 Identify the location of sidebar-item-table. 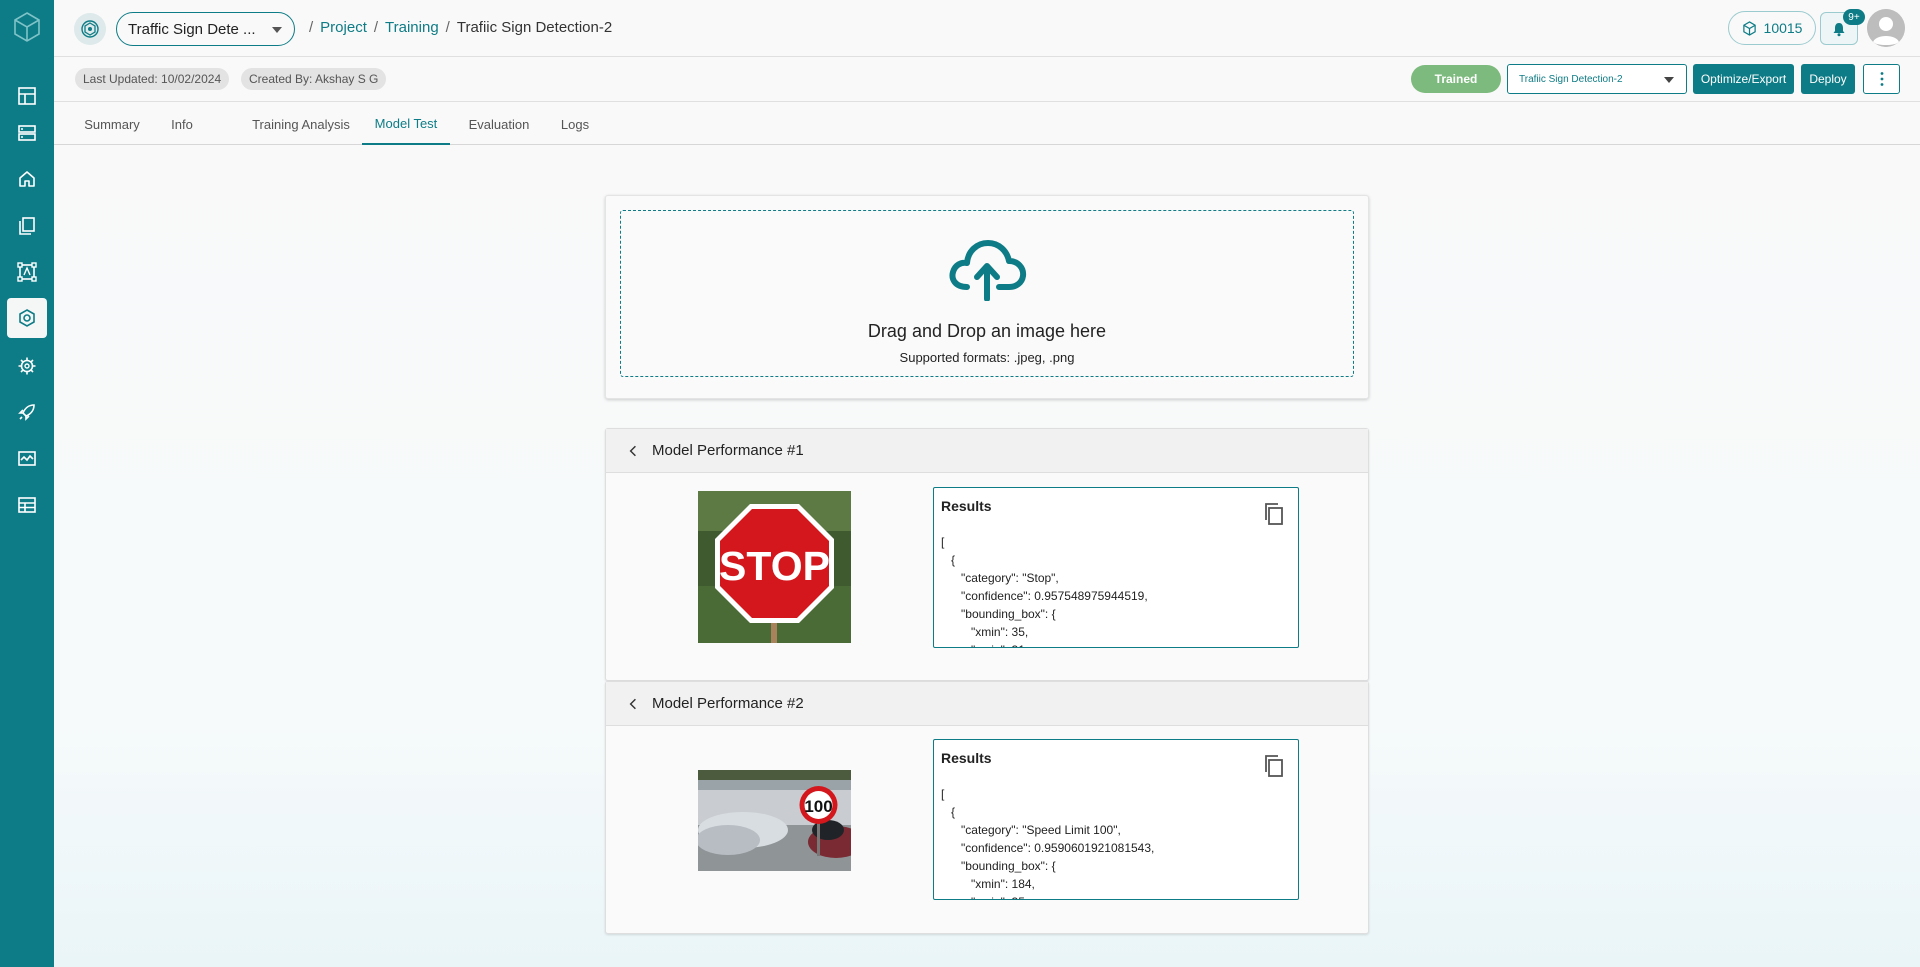
(27, 505).